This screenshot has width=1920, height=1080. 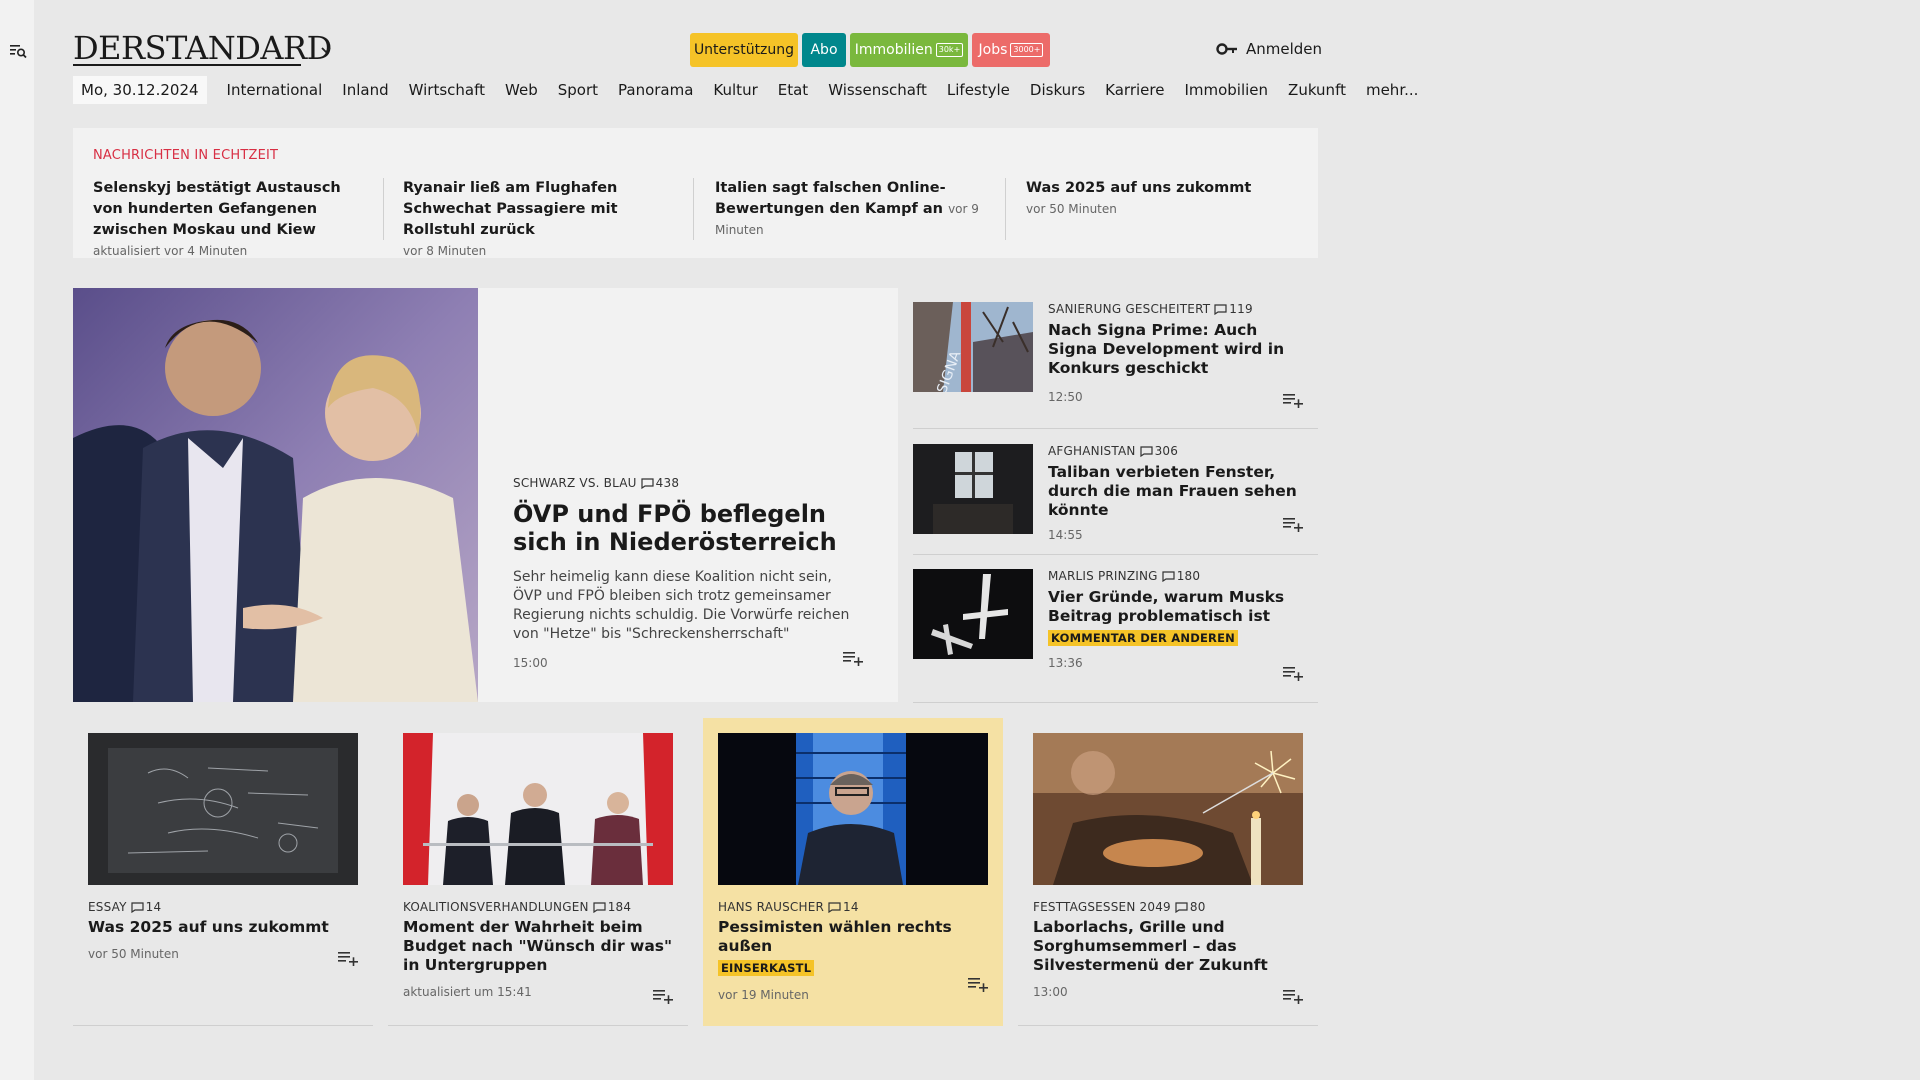 I want to click on jobs-button: Jobs 3000+, so click(x=1011, y=50).